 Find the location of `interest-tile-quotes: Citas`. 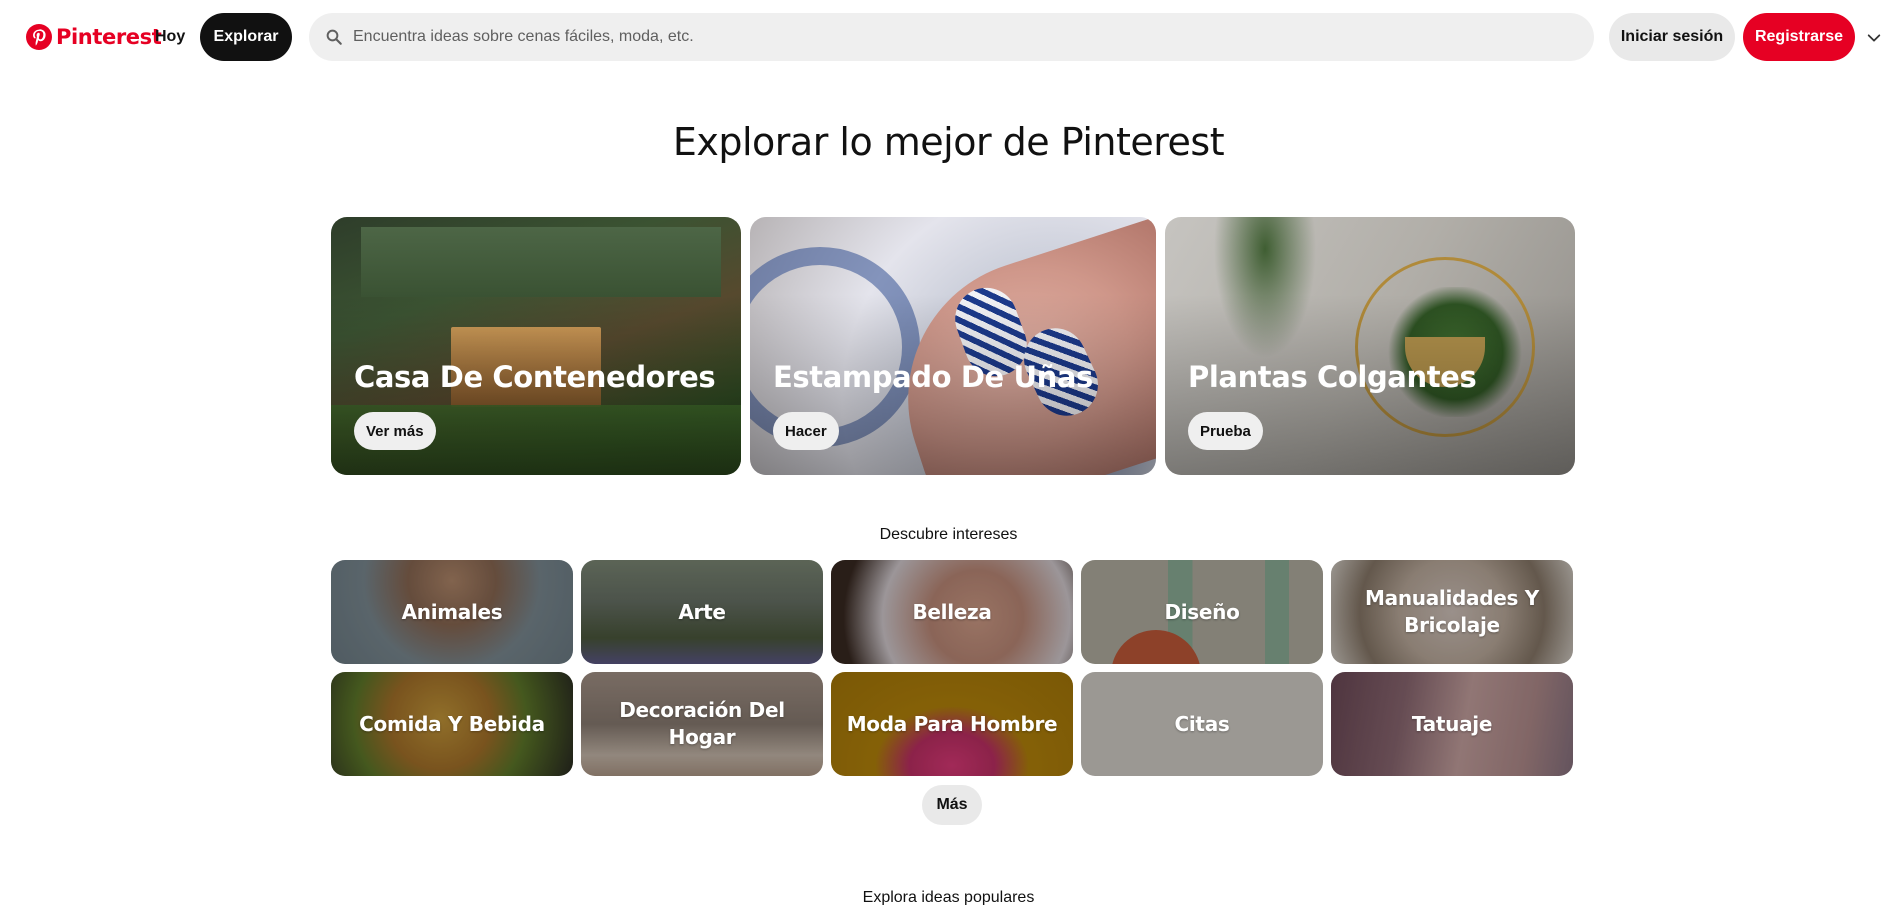

interest-tile-quotes: Citas is located at coordinates (1202, 724).